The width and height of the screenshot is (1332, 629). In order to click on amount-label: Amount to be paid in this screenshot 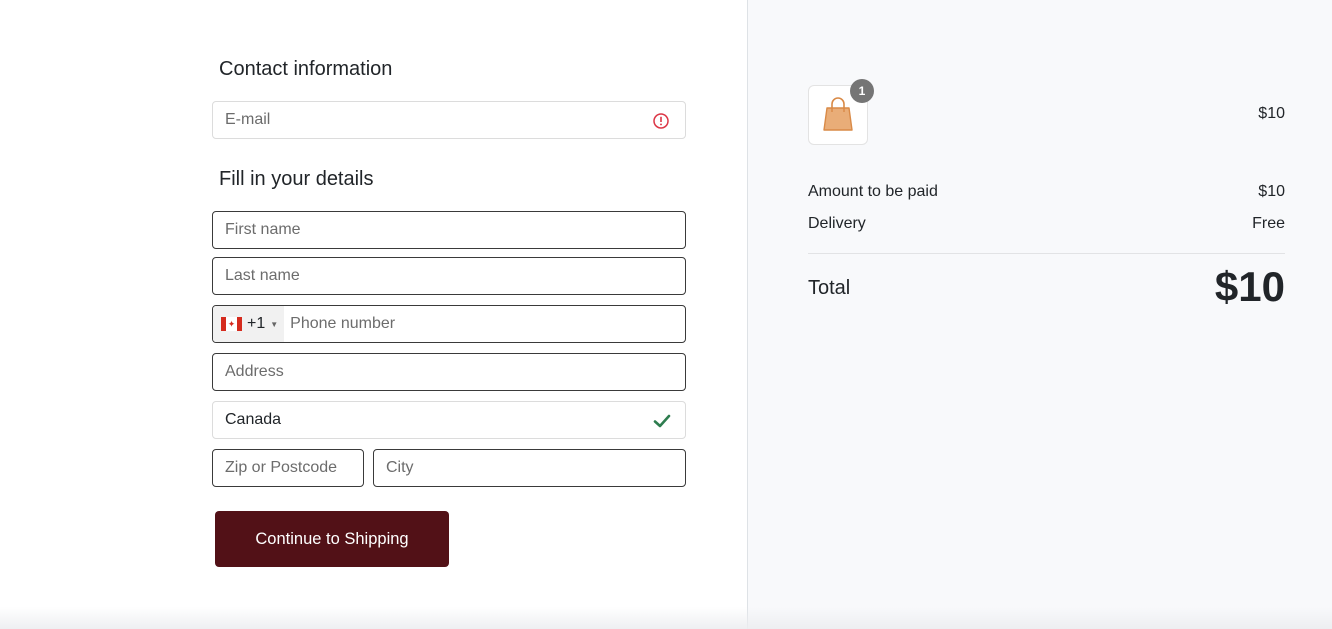, I will do `click(873, 191)`.